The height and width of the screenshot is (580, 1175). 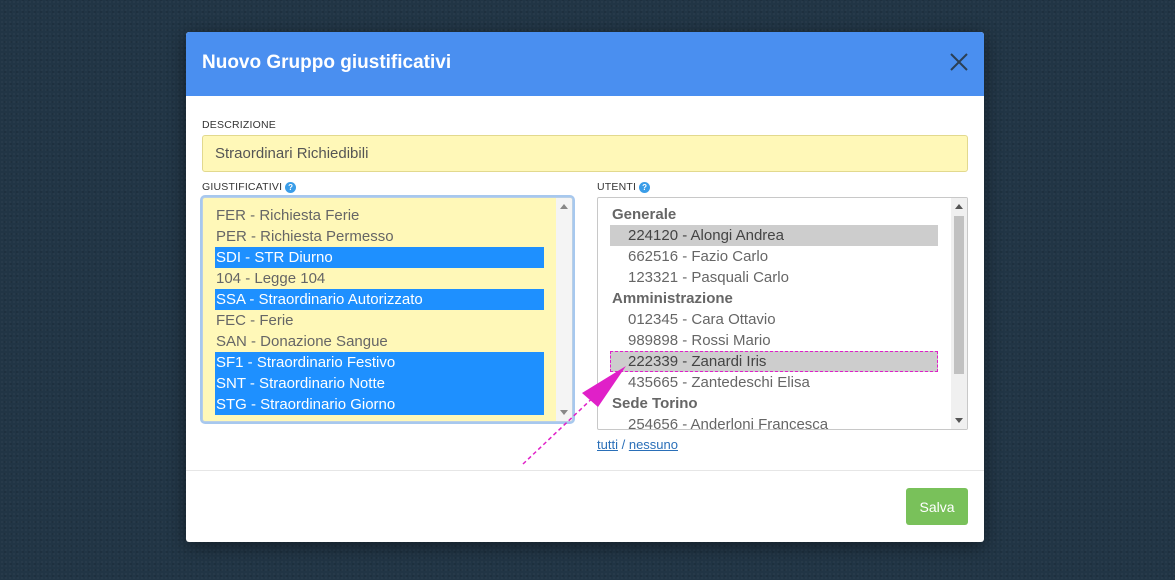 I want to click on utente-option: 012345 - Cara Ottavio, so click(x=774, y=319).